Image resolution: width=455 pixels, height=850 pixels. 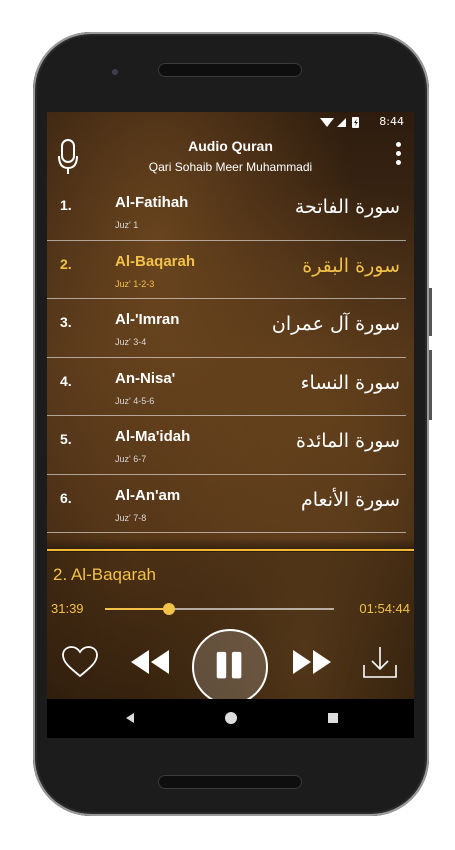 I want to click on surah-row: 6. Al-An'am Juz' 7-8 سورة الأنعام, so click(x=226, y=504).